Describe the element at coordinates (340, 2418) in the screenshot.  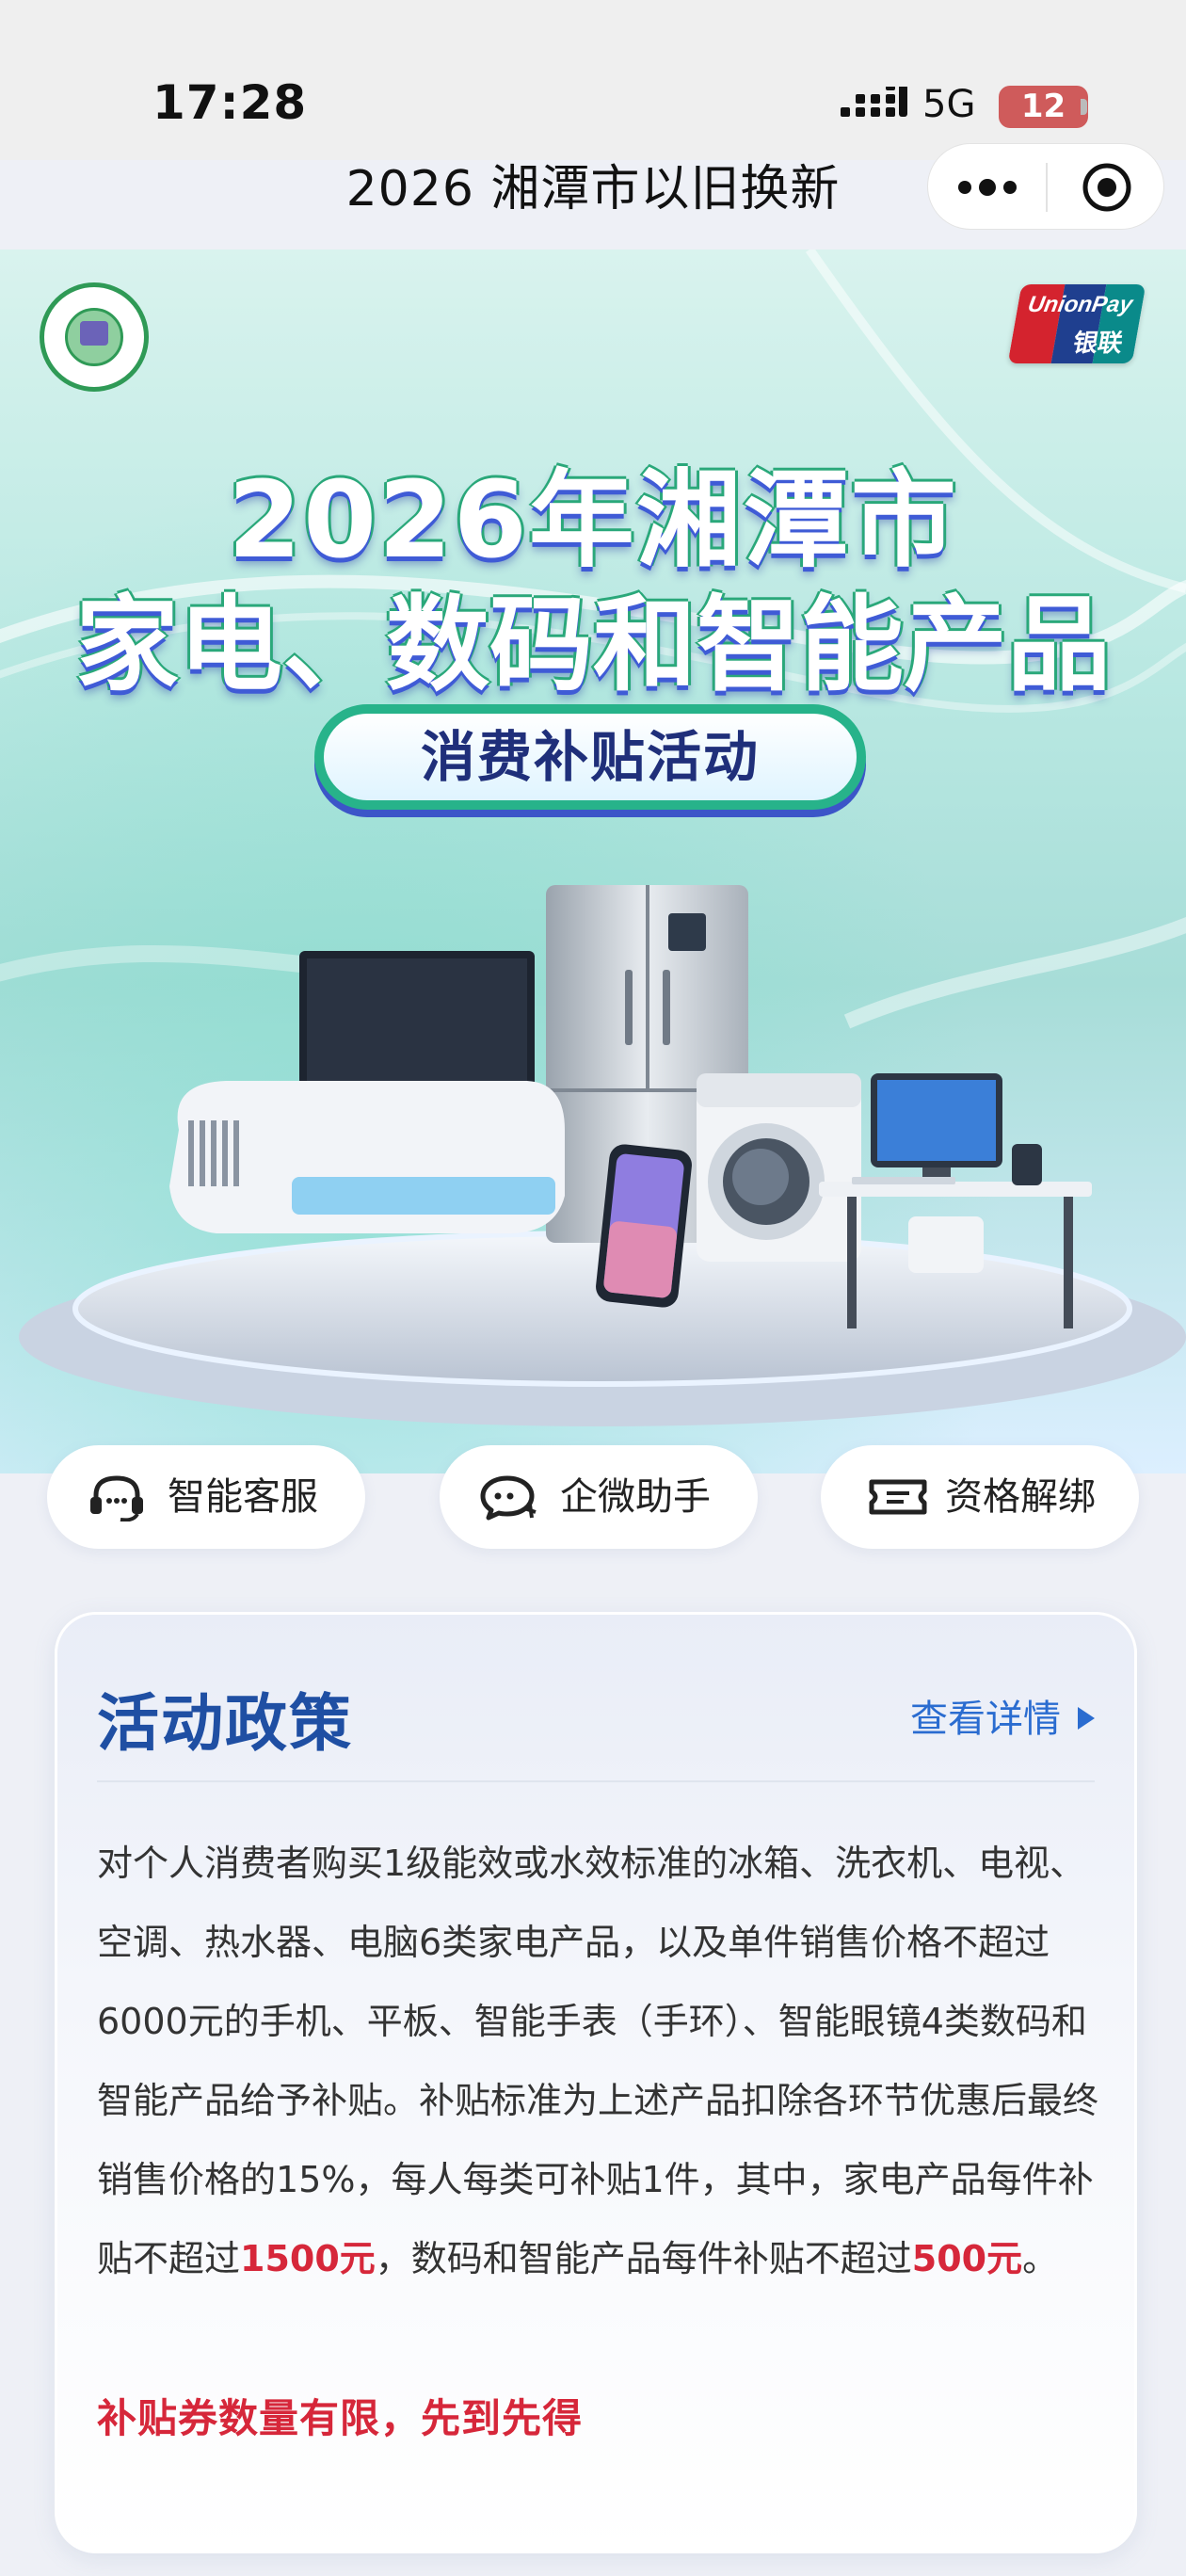
I see `limited-quota-note: 补贴券数量有限，先到先得` at that location.